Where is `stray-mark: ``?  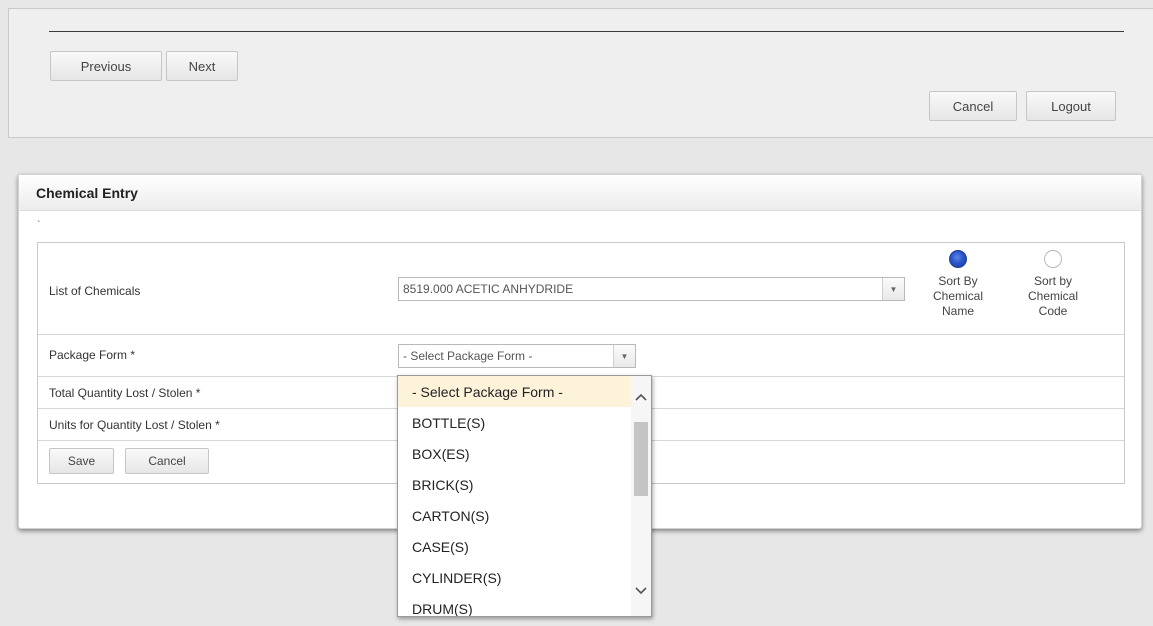
stray-mark: ` is located at coordinates (39, 225).